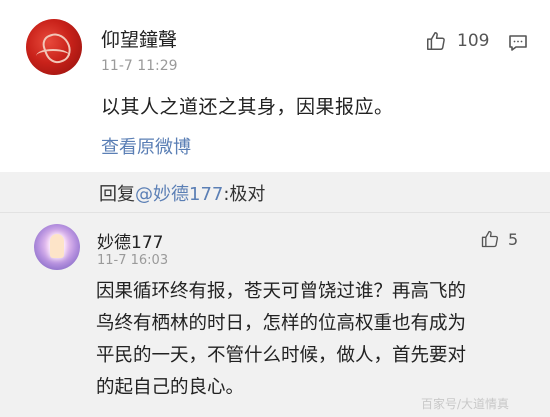 This screenshot has width=550, height=417. Describe the element at coordinates (130, 240) in the screenshot. I see `username: 妙德177` at that location.